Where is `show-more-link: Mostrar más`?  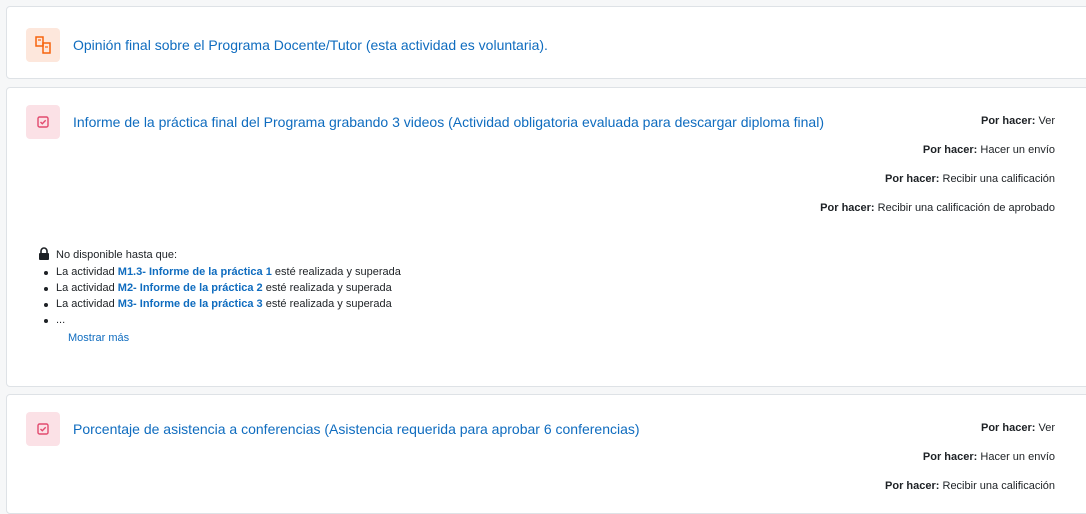 show-more-link: Mostrar más is located at coordinates (234, 338).